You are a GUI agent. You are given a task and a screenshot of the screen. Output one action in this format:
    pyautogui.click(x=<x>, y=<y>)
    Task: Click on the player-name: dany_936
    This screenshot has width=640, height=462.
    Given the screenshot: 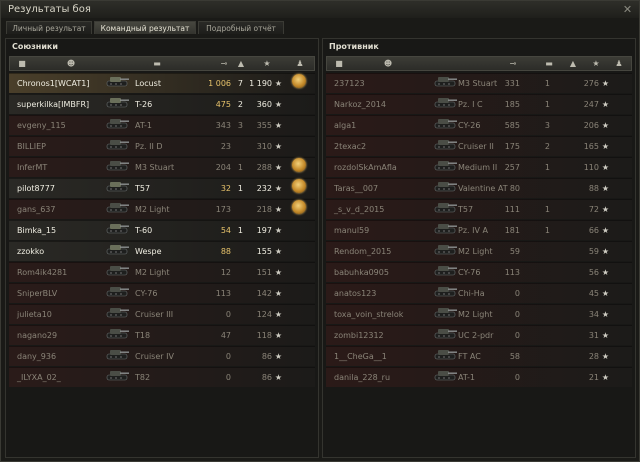 What is the action you would take?
    pyautogui.click(x=36, y=357)
    